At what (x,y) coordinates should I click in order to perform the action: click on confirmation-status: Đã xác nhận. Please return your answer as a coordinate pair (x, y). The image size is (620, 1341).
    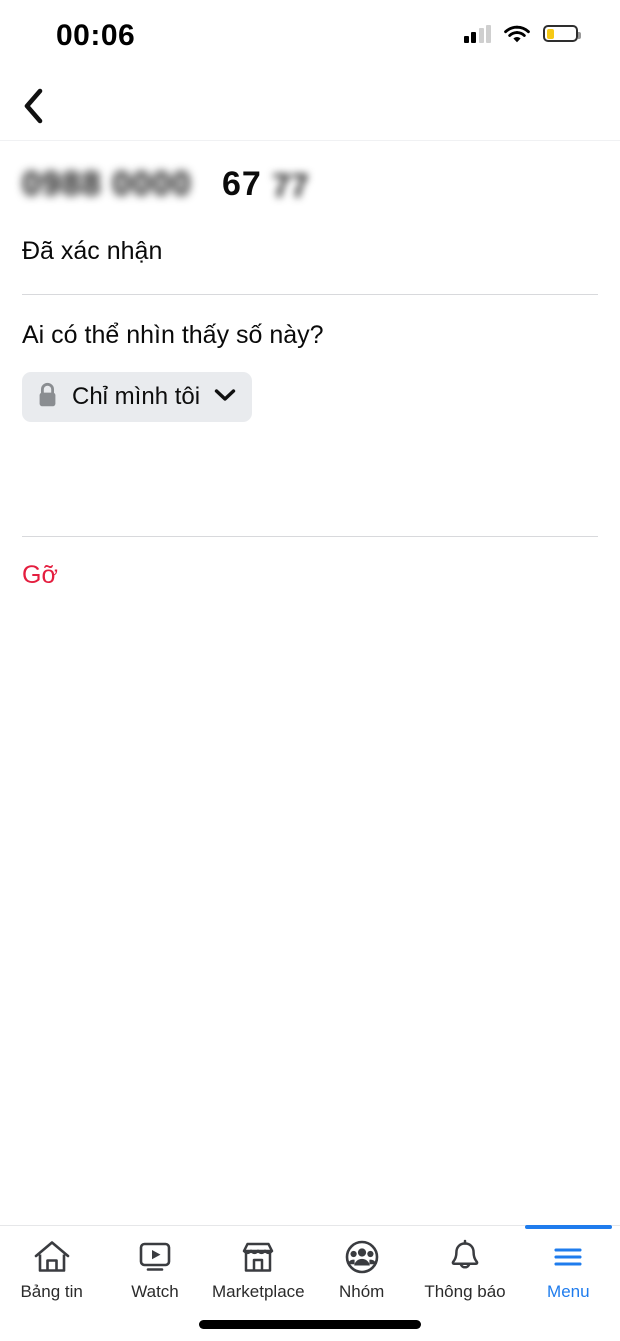
    Looking at the image, I should click on (92, 251).